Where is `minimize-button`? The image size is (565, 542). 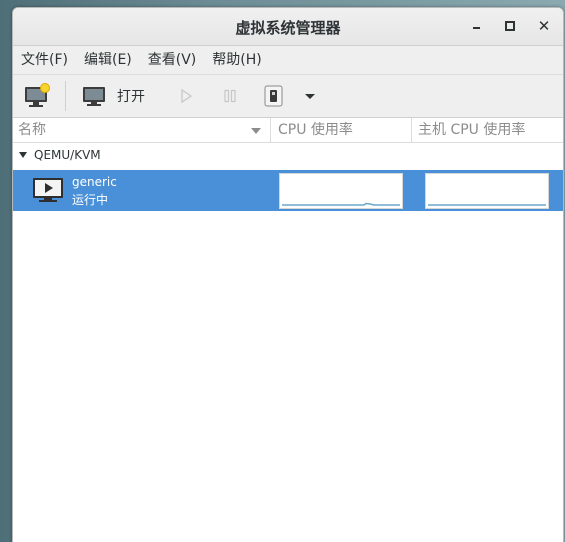
minimize-button is located at coordinates (476, 26).